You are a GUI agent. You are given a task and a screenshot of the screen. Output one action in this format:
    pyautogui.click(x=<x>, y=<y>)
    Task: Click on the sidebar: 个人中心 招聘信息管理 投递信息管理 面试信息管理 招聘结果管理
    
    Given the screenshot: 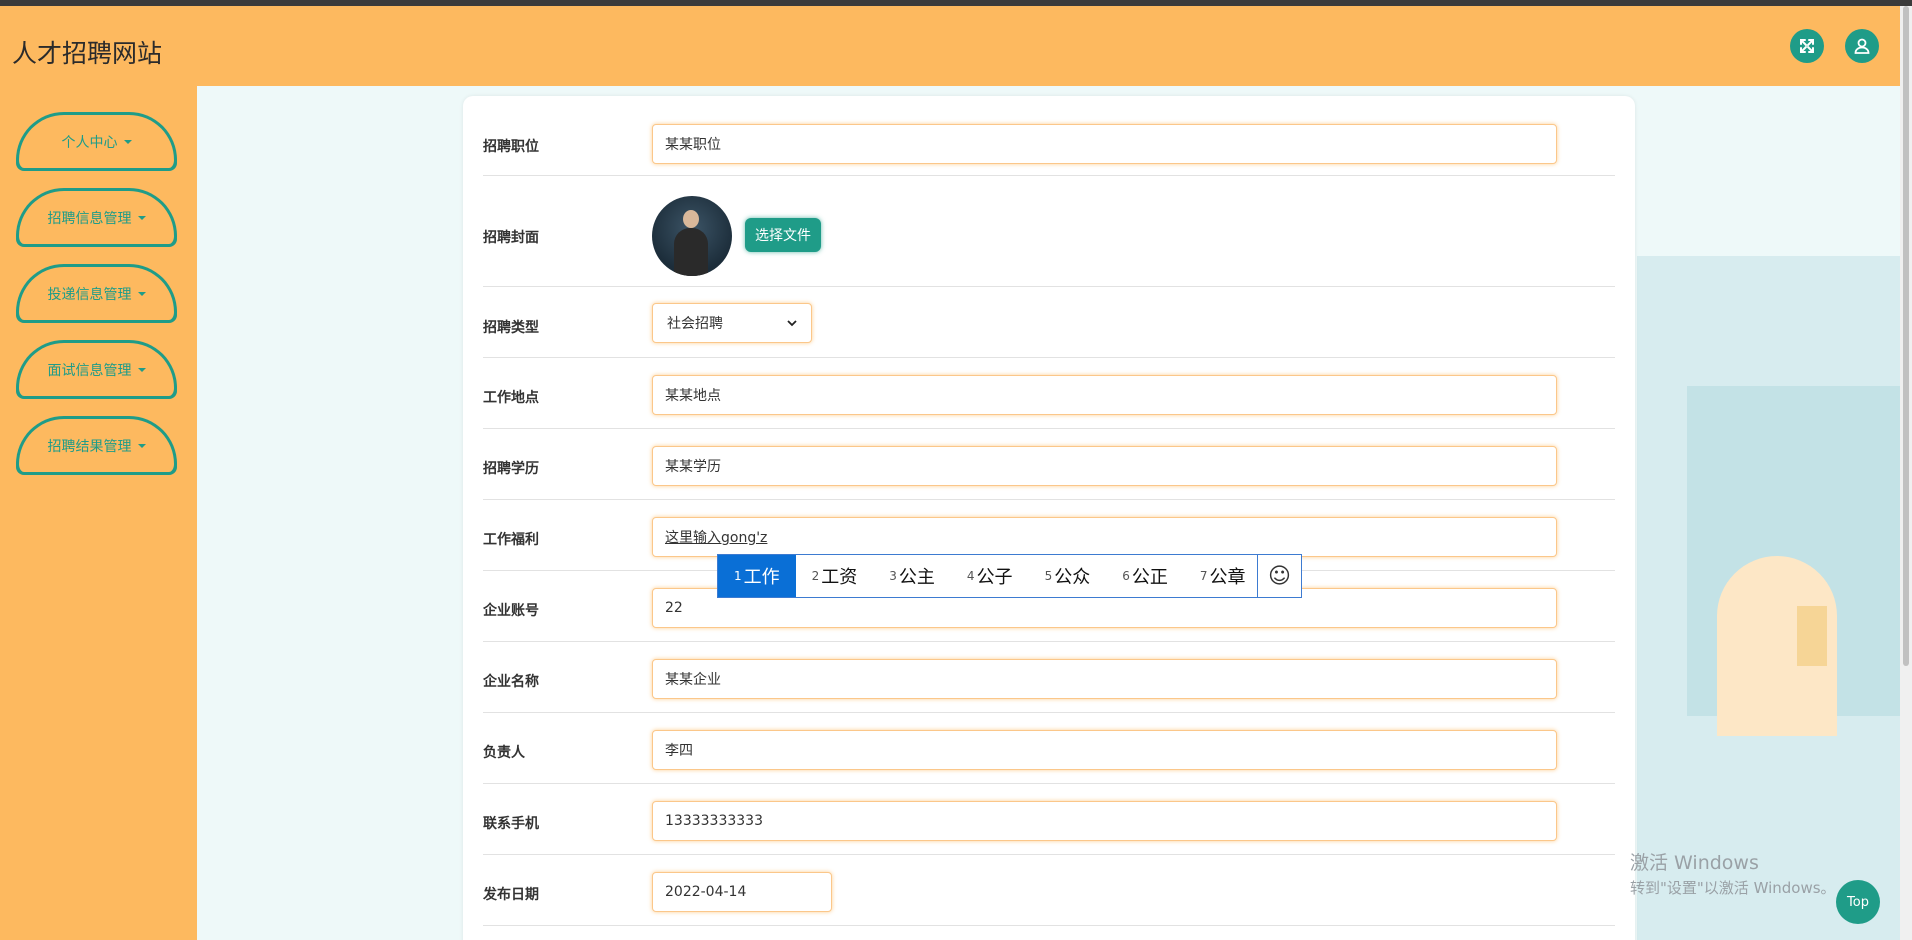 What is the action you would take?
    pyautogui.click(x=98, y=513)
    